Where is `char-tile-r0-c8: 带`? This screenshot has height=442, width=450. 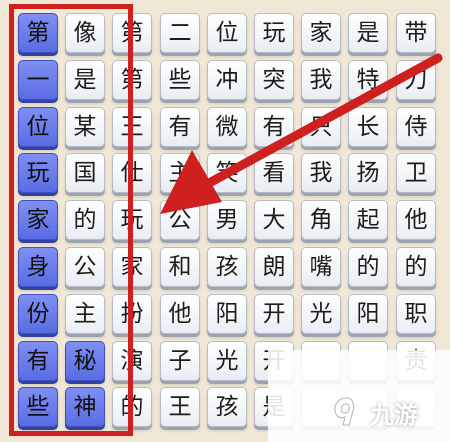
char-tile-r0-c8: 带 is located at coordinates (416, 33).